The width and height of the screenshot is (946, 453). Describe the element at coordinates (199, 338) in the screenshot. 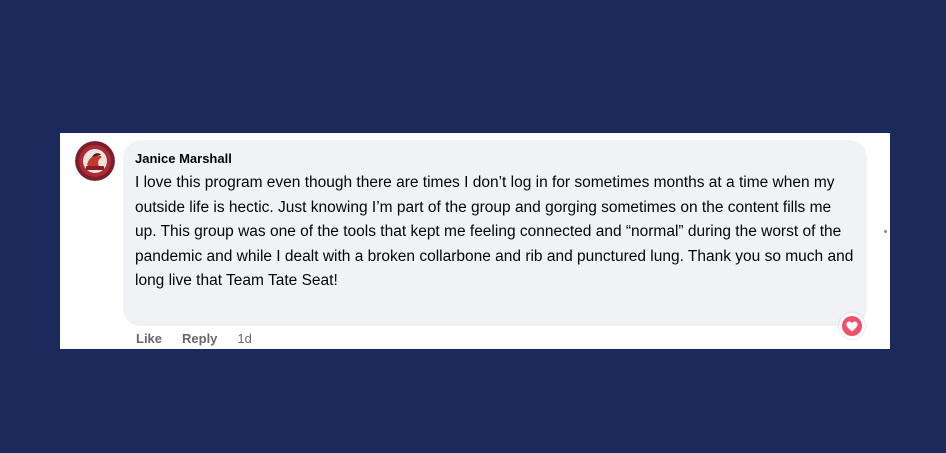

I see `reply-button: Reply` at that location.